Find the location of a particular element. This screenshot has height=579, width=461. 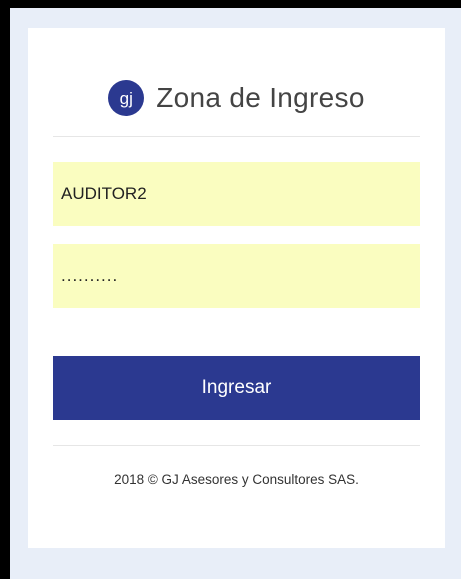

logo-text: gj is located at coordinates (126, 98).